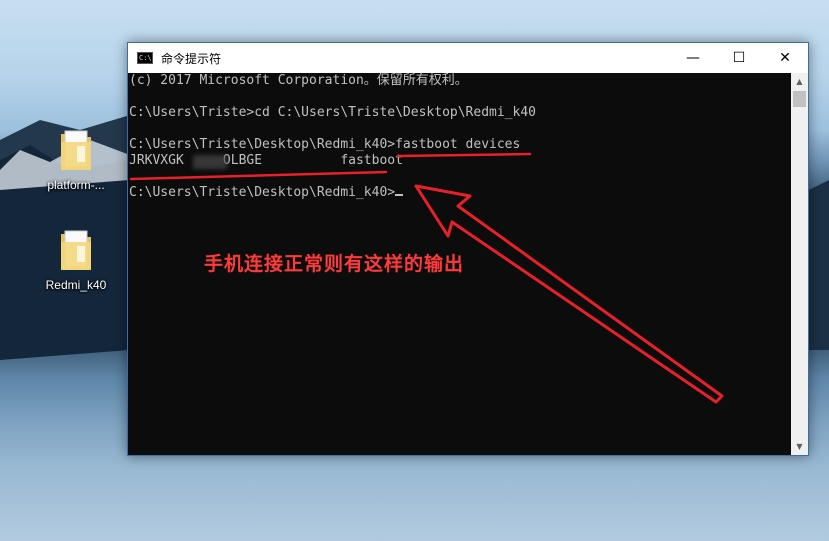 Image resolution: width=829 pixels, height=541 pixels. Describe the element at coordinates (145, 58) in the screenshot. I see `cmd-app-icon: C:\` at that location.